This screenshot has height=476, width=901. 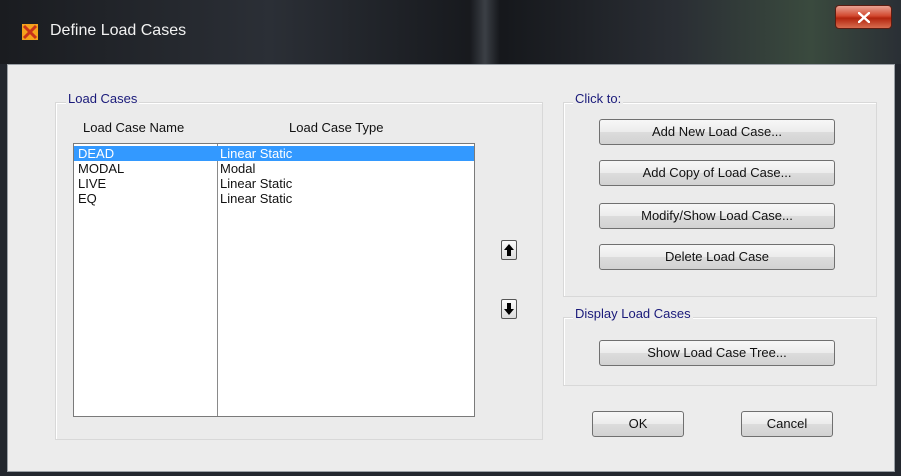 I want to click on app-icon, so click(x=30, y=32).